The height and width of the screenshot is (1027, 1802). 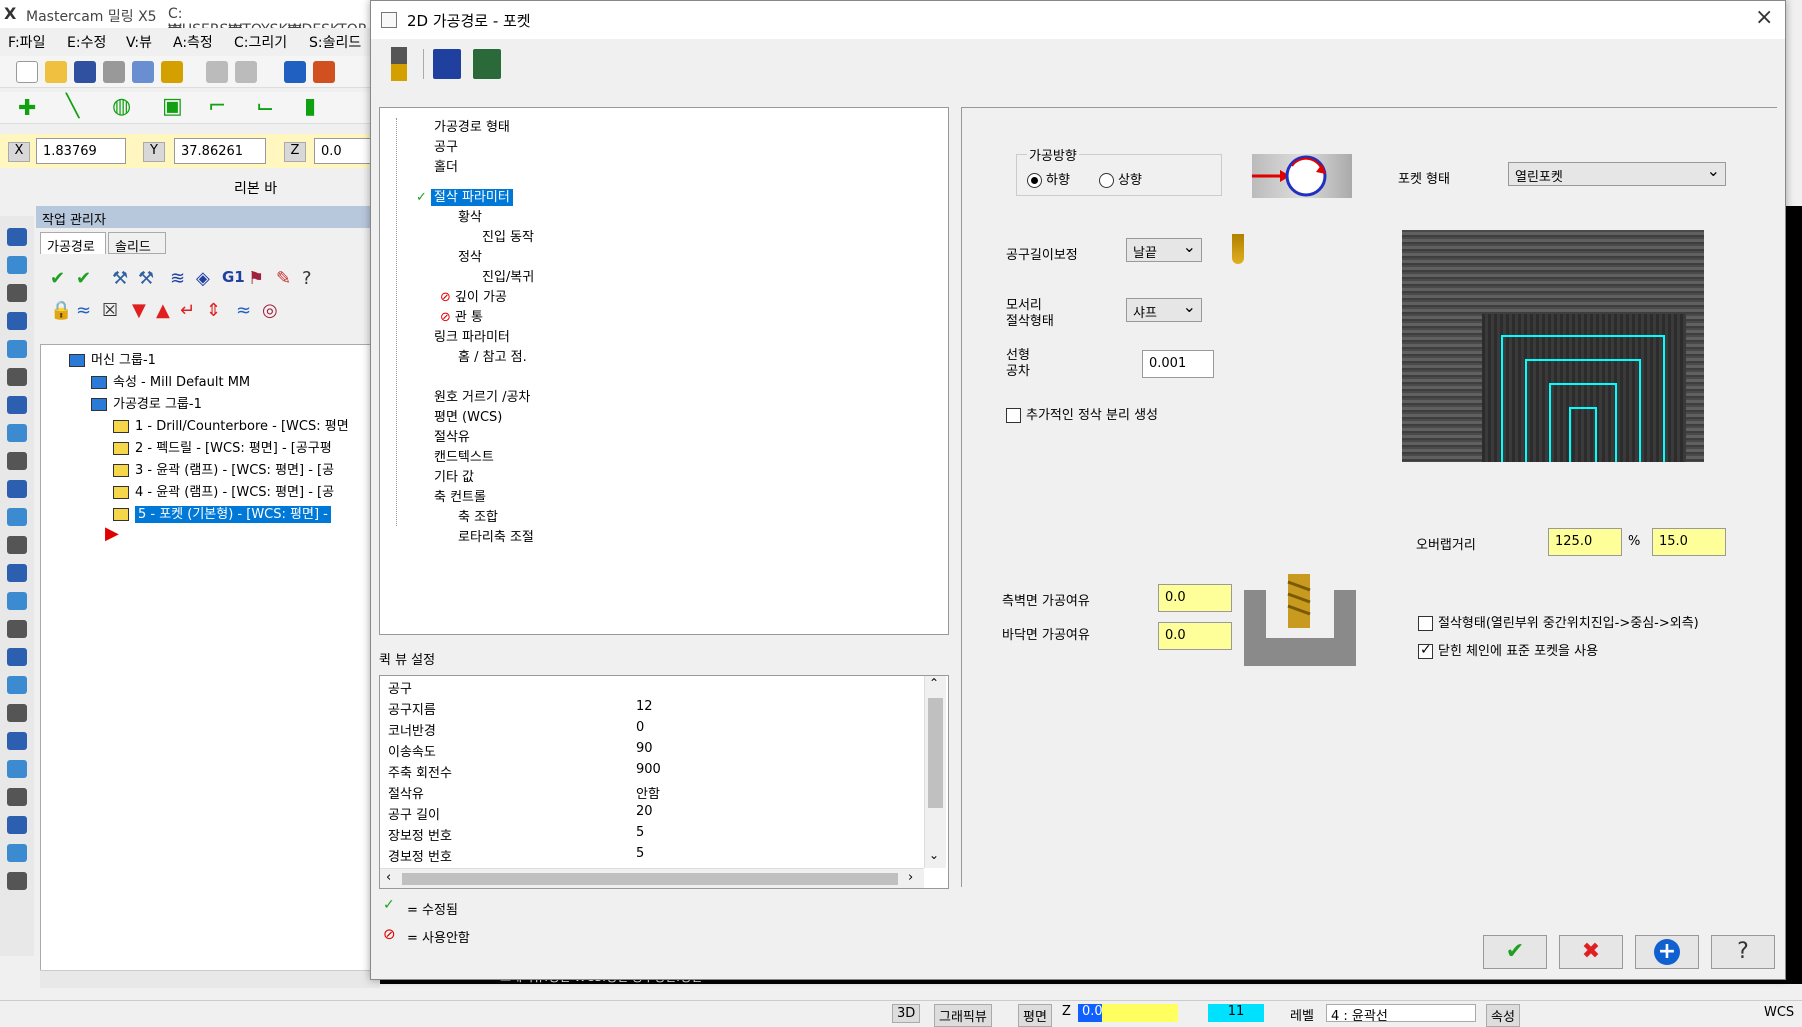 I want to click on ops-tree-item: 2 - 펙드릴 - [WCS: 평면] - [공구평, so click(x=222, y=446).